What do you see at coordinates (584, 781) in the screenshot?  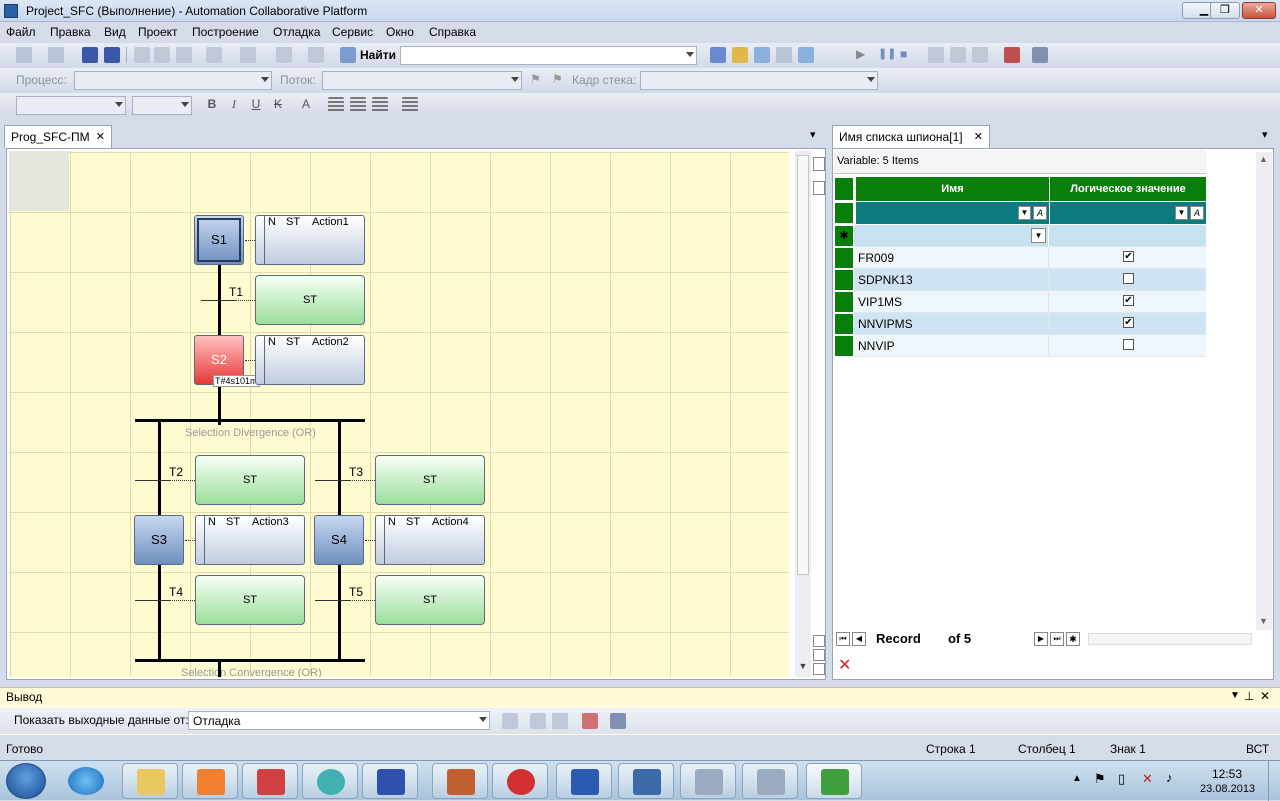 I see `taskbar-word` at bounding box center [584, 781].